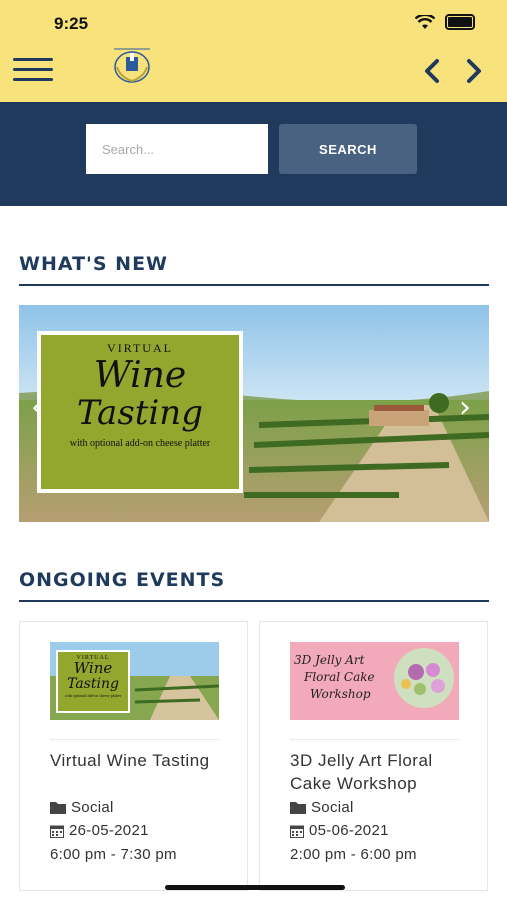 The width and height of the screenshot is (507, 900). Describe the element at coordinates (349, 830) in the screenshot. I see `event-date-label: 05-06-2021` at that location.